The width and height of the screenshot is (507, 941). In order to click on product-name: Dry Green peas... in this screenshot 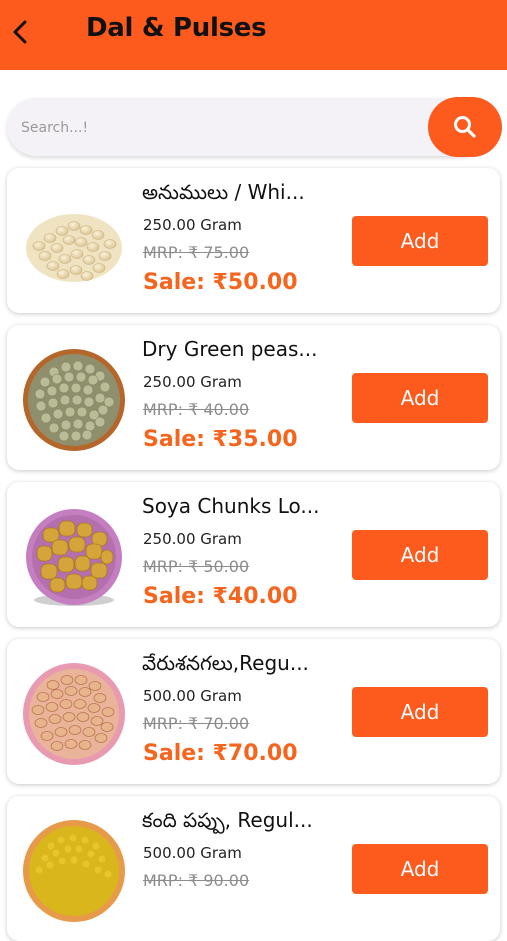, I will do `click(230, 349)`.